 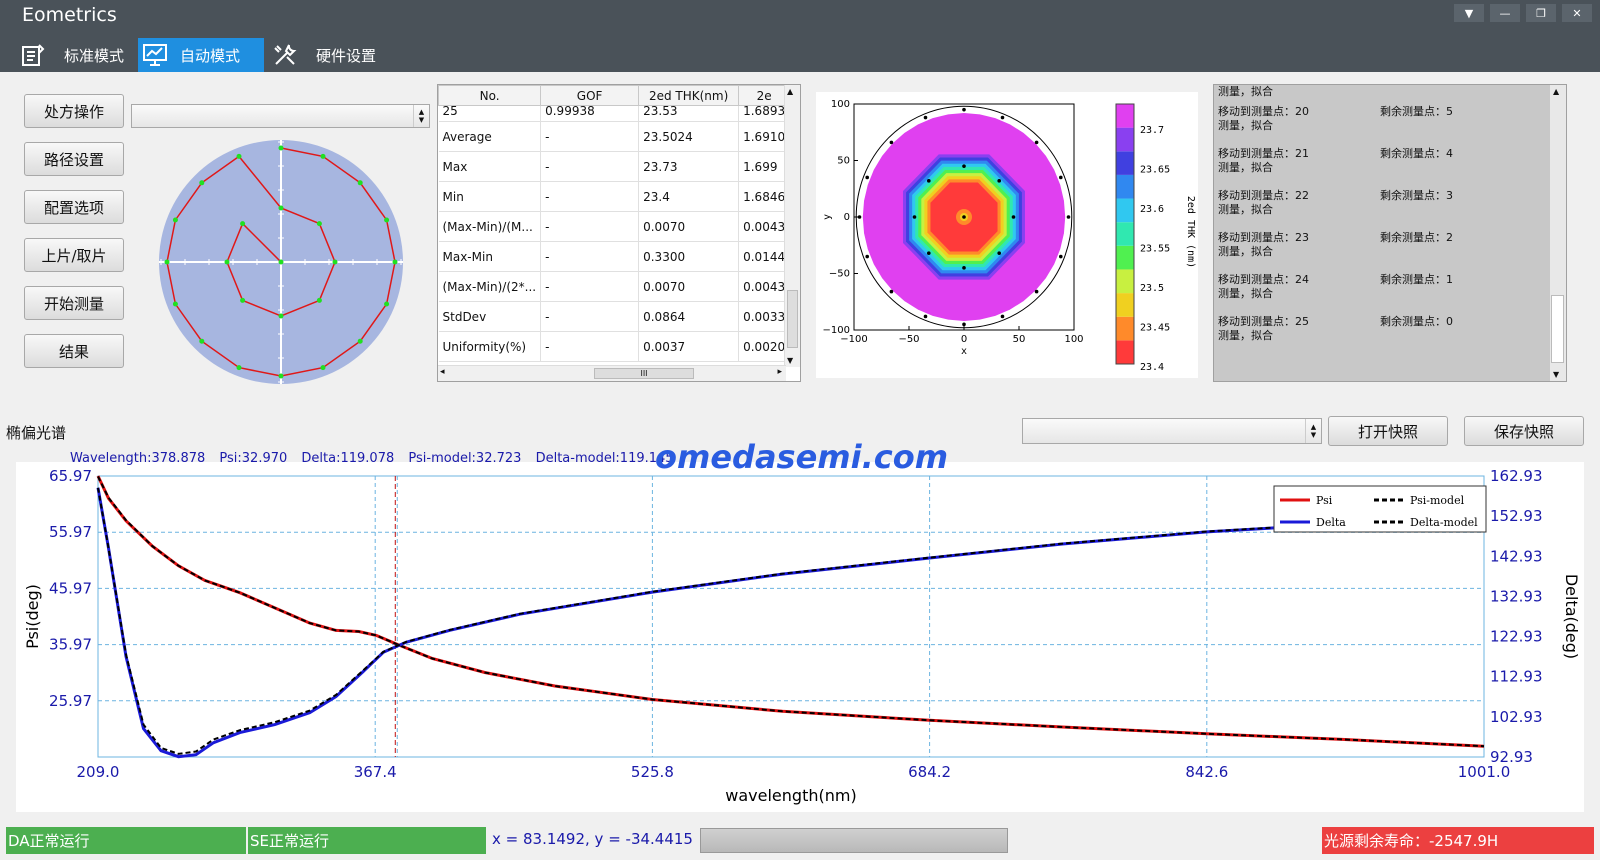 What do you see at coordinates (614, 136) in the screenshot?
I see `table-row: Average -23.5024 1.6910` at bounding box center [614, 136].